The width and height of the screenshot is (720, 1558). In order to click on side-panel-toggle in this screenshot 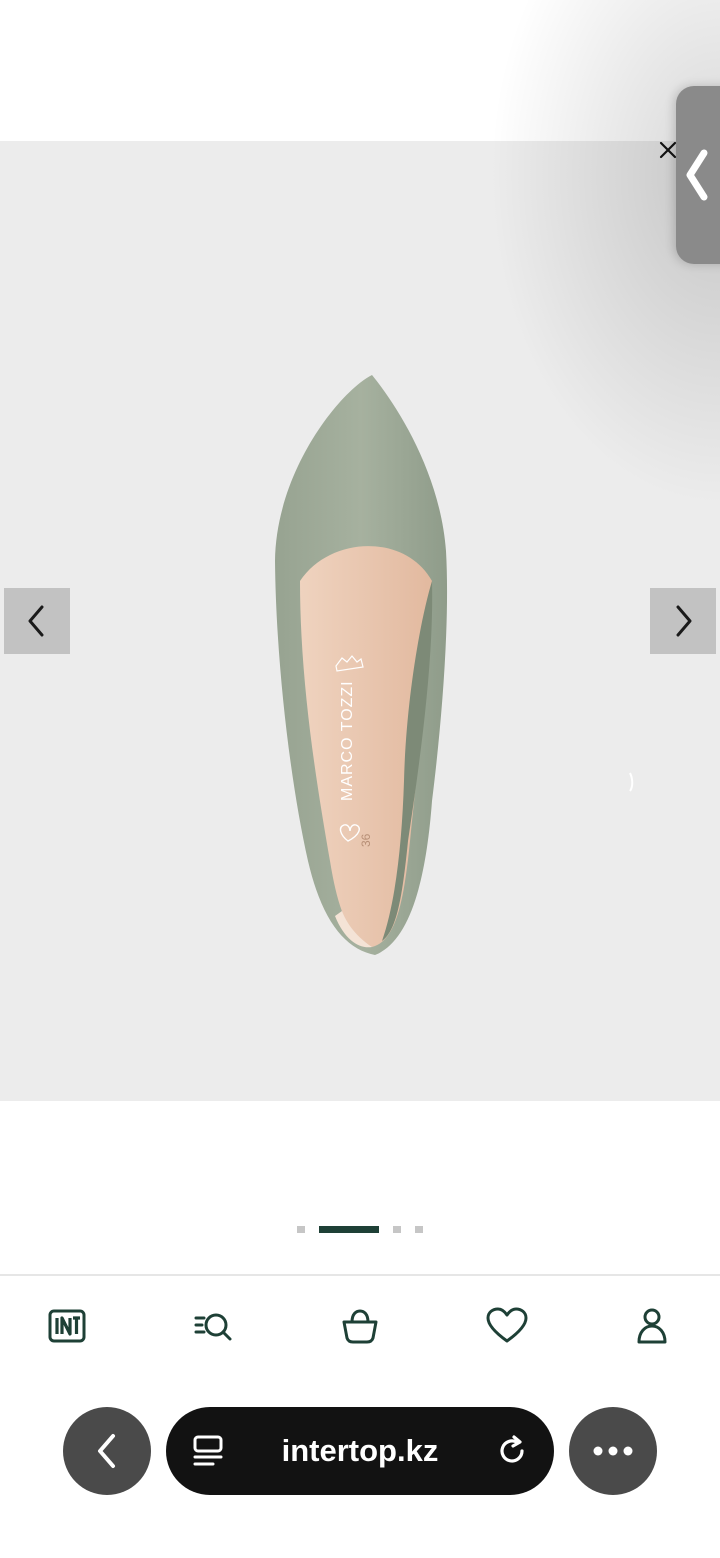, I will do `click(698, 175)`.